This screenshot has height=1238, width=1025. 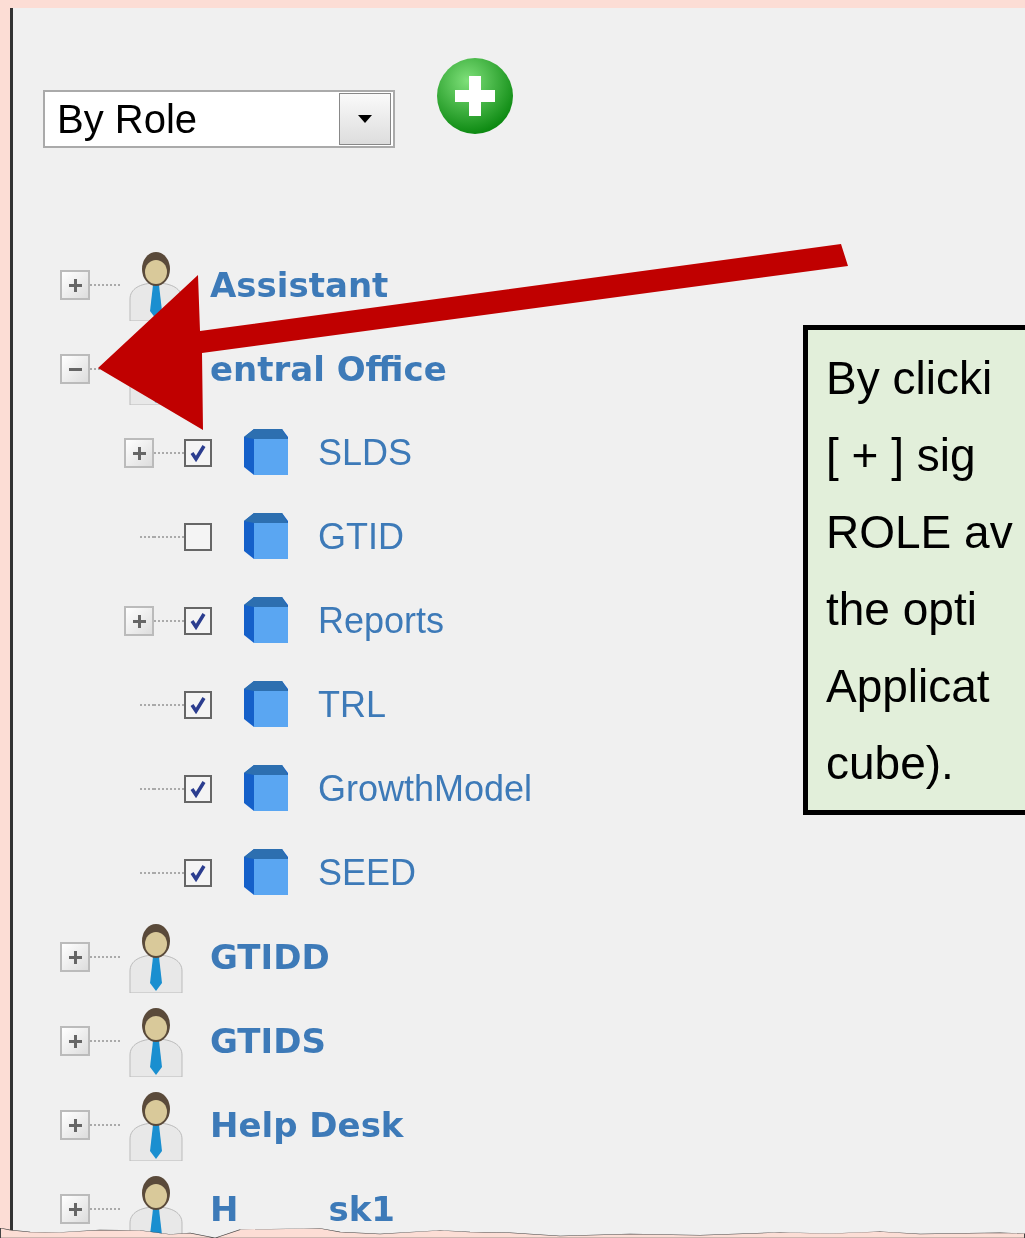 What do you see at coordinates (902, 609) in the screenshot?
I see `callout-text: the opti` at bounding box center [902, 609].